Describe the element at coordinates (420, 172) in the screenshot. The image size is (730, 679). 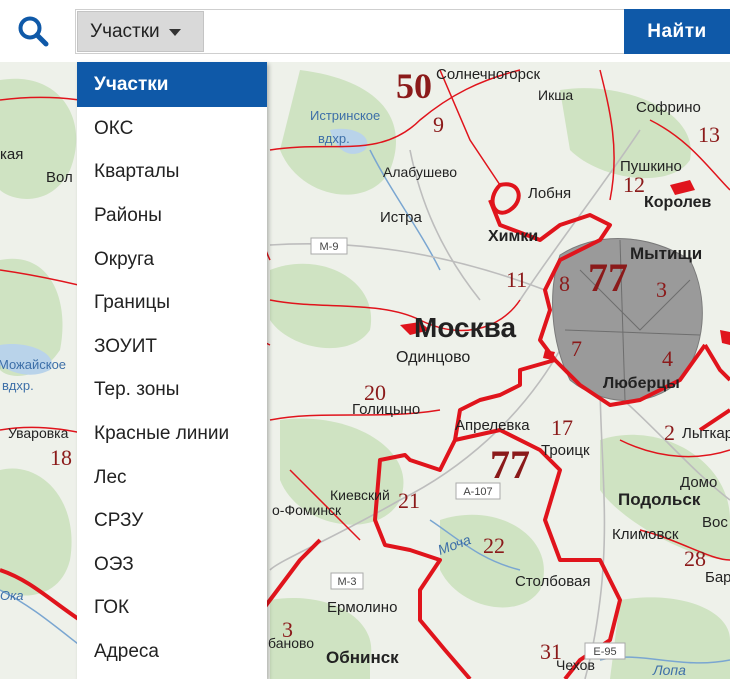
I see `place-label: Алабушево` at that location.